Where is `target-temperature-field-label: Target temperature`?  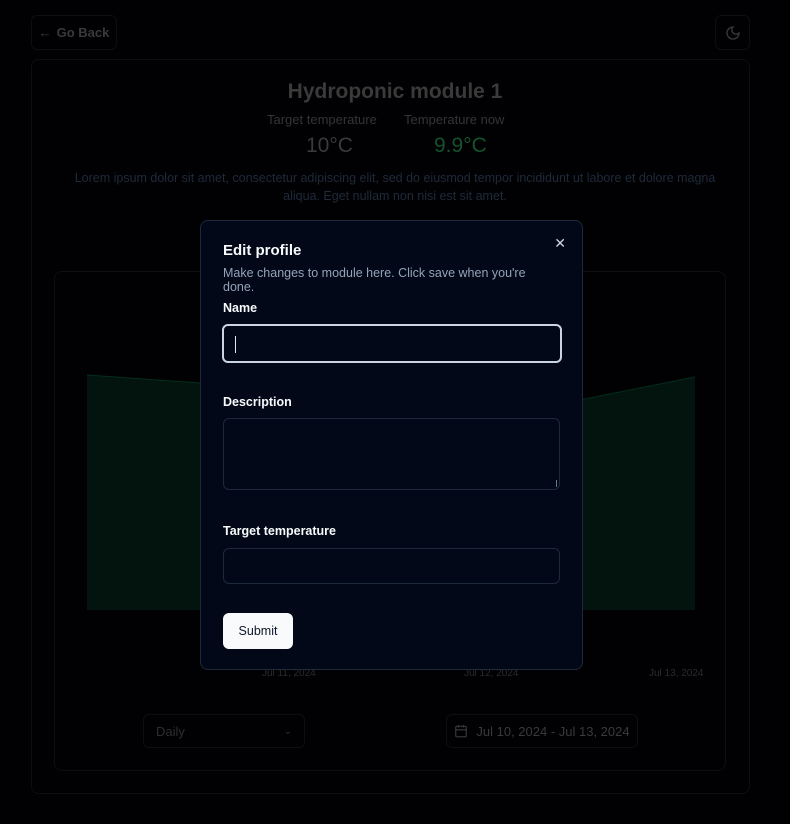 target-temperature-field-label: Target temperature is located at coordinates (279, 531).